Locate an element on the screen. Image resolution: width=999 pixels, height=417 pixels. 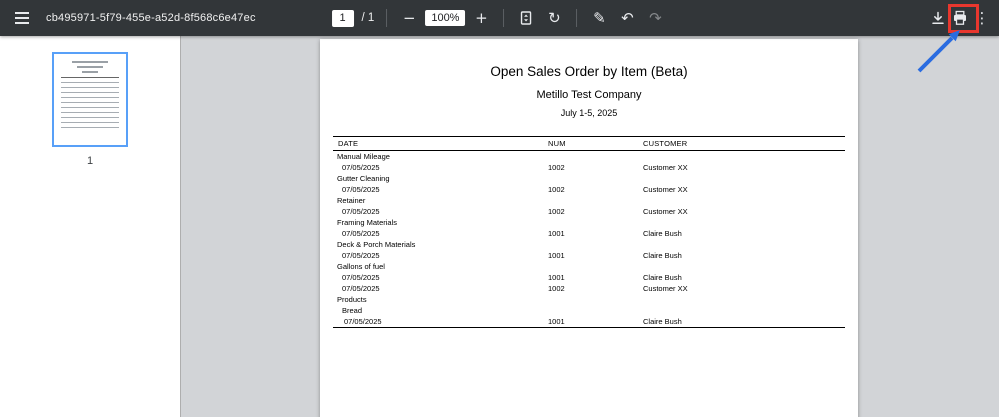
document-filename: cb495971-5f79-455e-a52d-8f568c6e47ec is located at coordinates (151, 18).